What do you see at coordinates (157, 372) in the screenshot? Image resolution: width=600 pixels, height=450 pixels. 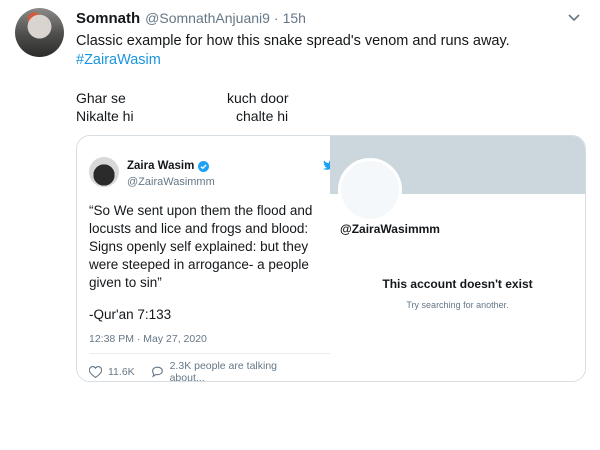 I see `comment-icon` at bounding box center [157, 372].